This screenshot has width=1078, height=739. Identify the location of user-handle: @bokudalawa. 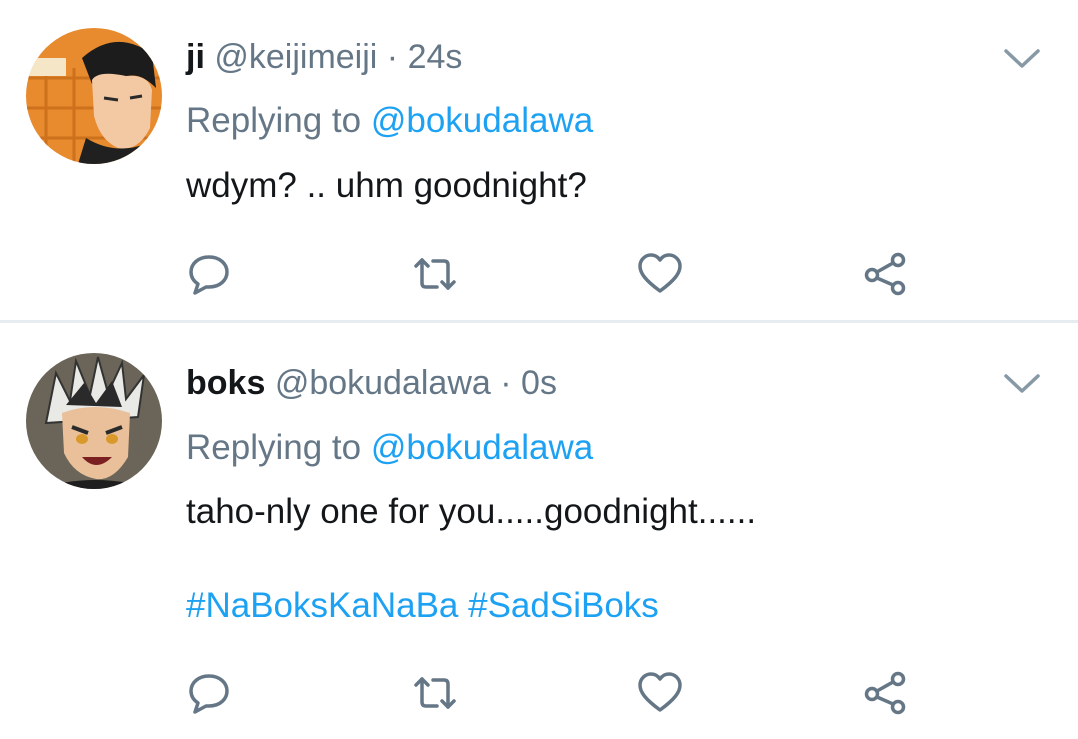
(383, 383).